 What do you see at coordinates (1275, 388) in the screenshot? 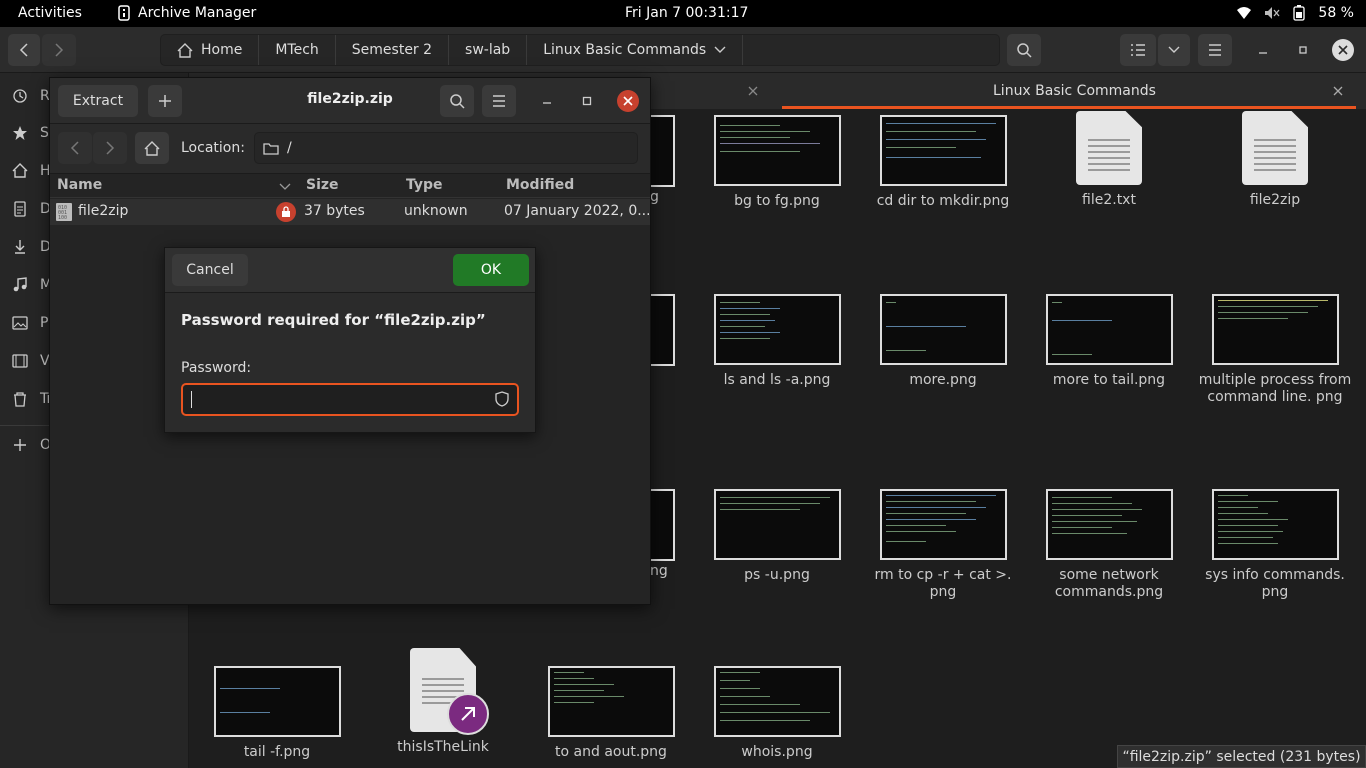
I see `file-name: multiple process from command line. png` at bounding box center [1275, 388].